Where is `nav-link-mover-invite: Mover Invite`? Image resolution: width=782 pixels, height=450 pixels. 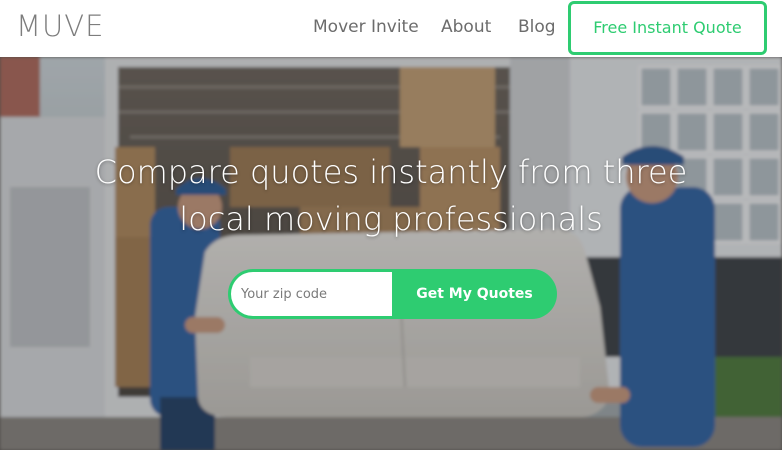 nav-link-mover-invite: Mover Invite is located at coordinates (366, 27).